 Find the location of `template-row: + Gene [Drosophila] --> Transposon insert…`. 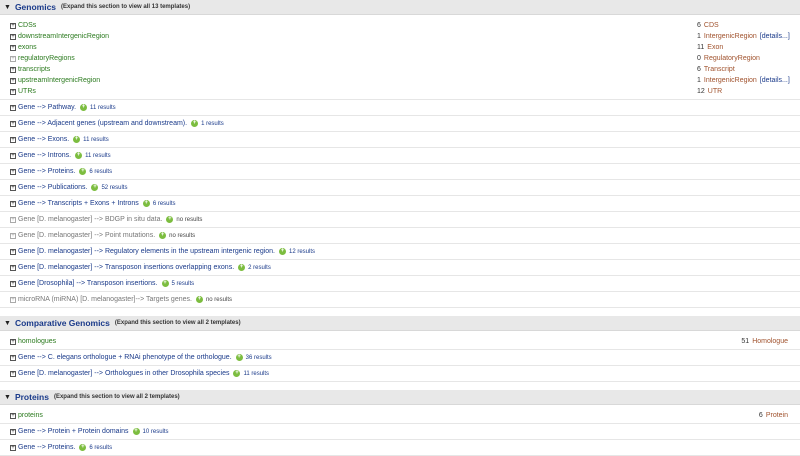

template-row: + Gene [Drosophila] --> Transposon insert… is located at coordinates (400, 284).